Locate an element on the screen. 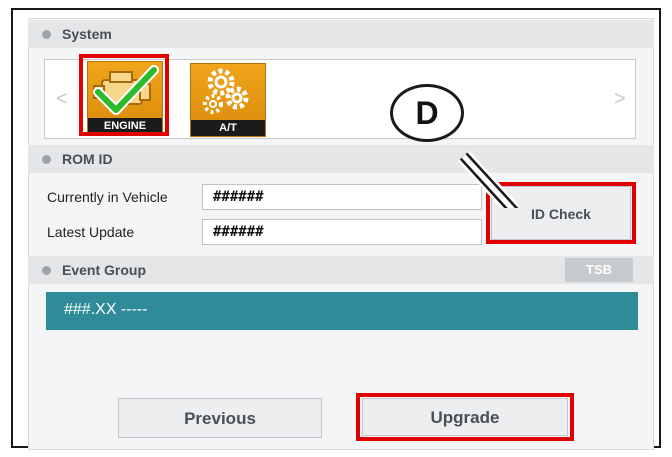 This screenshot has width=672, height=457. carousel-prev-icon: < is located at coordinates (62, 99).